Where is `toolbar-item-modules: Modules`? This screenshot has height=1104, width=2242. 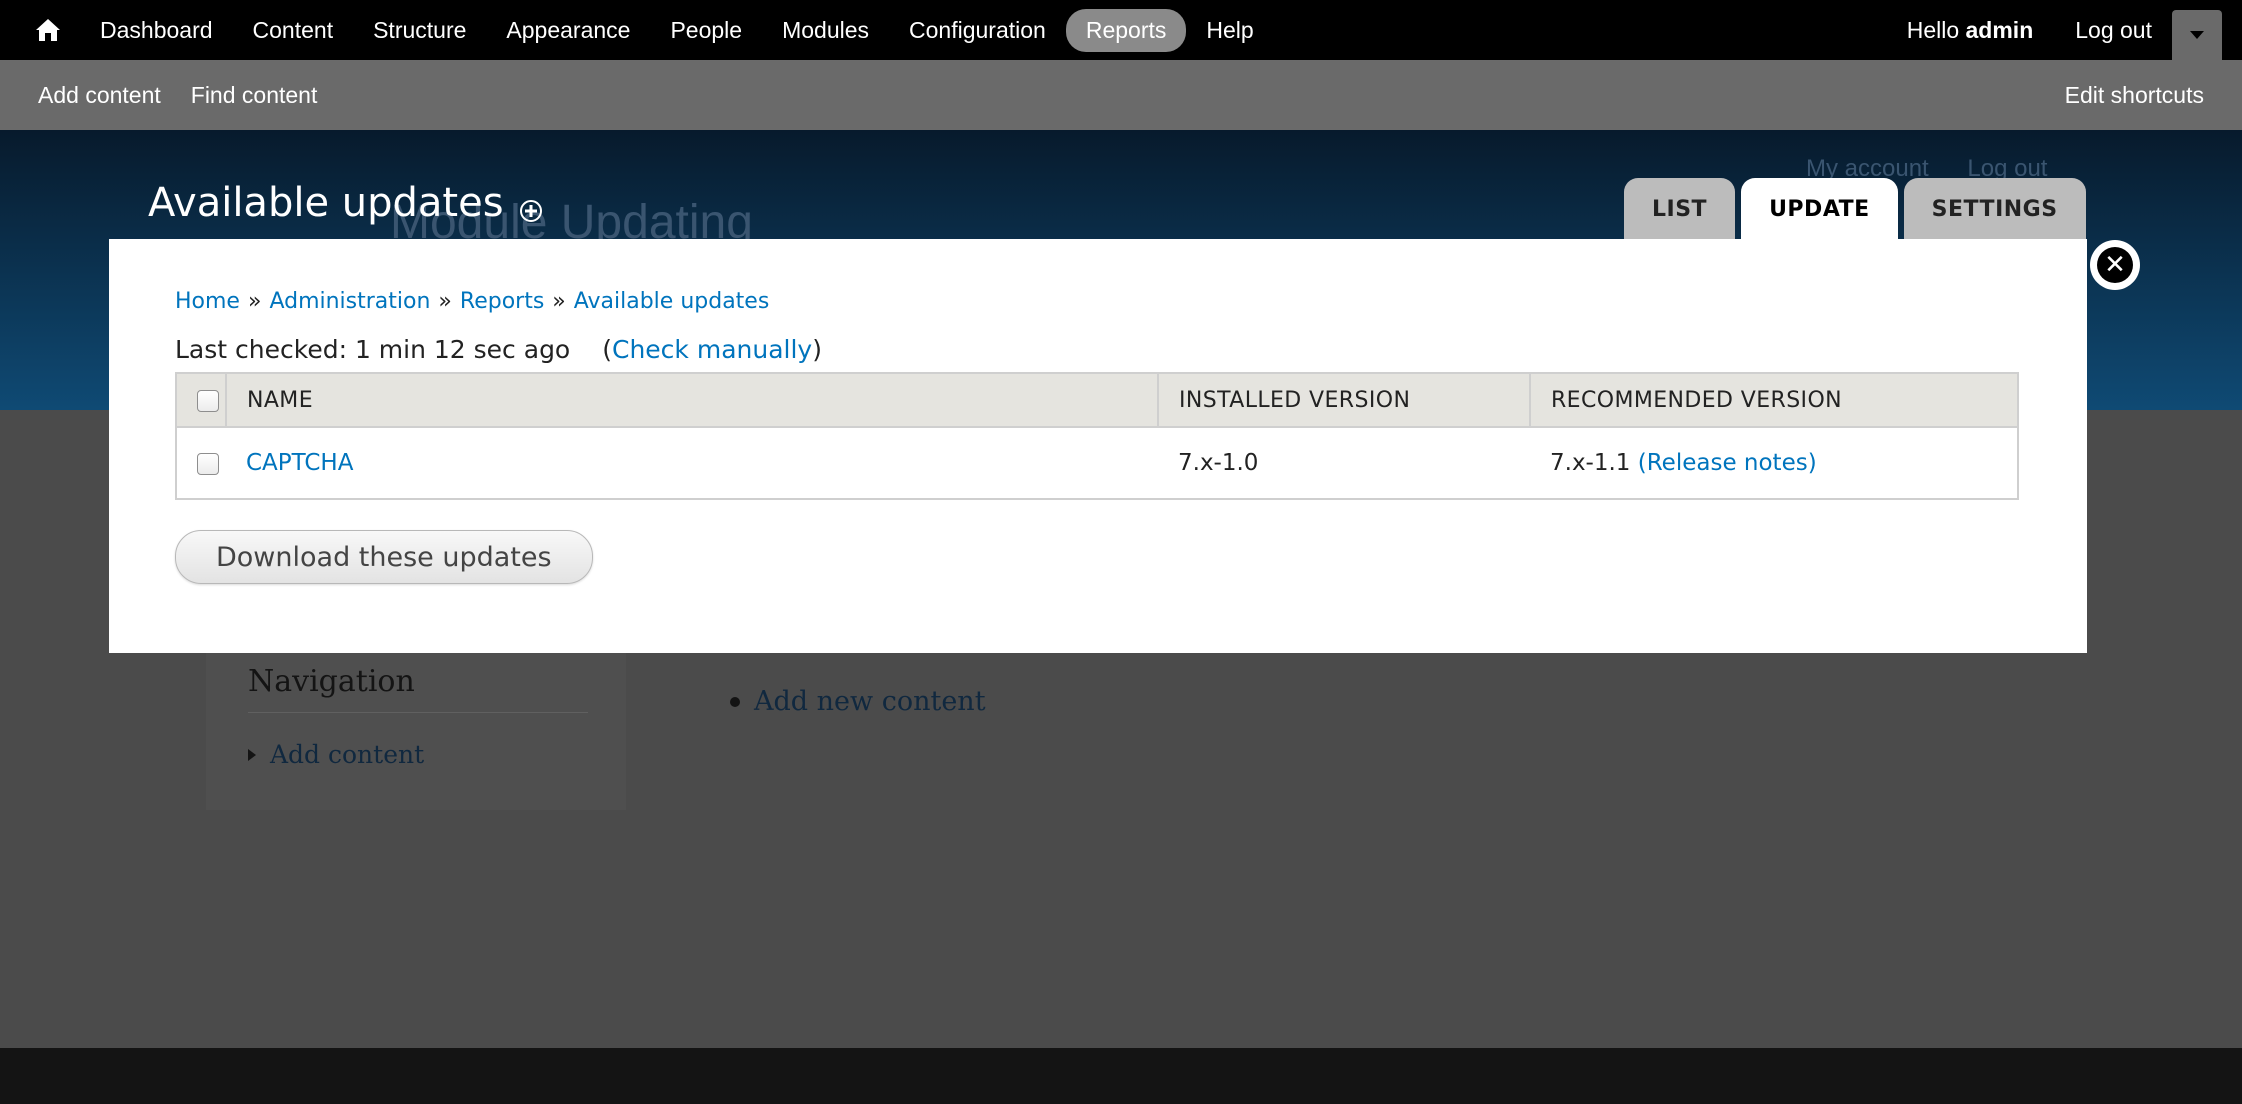 toolbar-item-modules: Modules is located at coordinates (825, 30).